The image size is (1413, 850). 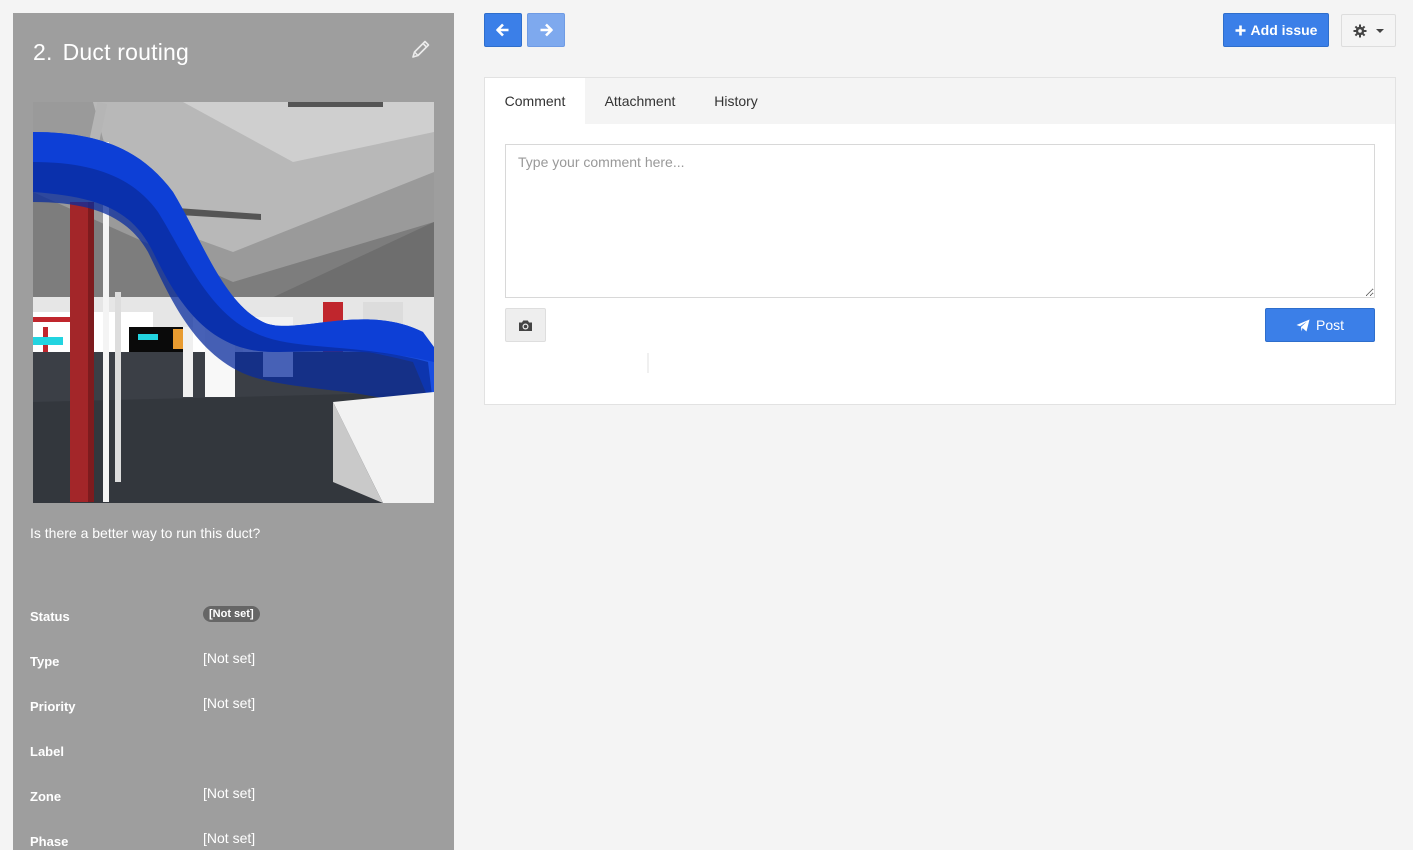 I want to click on type-row: Type [Not set], so click(x=230, y=660).